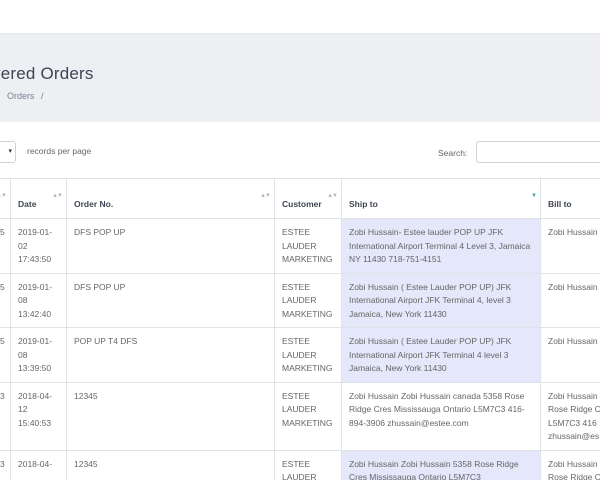 This screenshot has width=600, height=480. I want to click on column-header-stub: ▲▼, so click(5, 198).